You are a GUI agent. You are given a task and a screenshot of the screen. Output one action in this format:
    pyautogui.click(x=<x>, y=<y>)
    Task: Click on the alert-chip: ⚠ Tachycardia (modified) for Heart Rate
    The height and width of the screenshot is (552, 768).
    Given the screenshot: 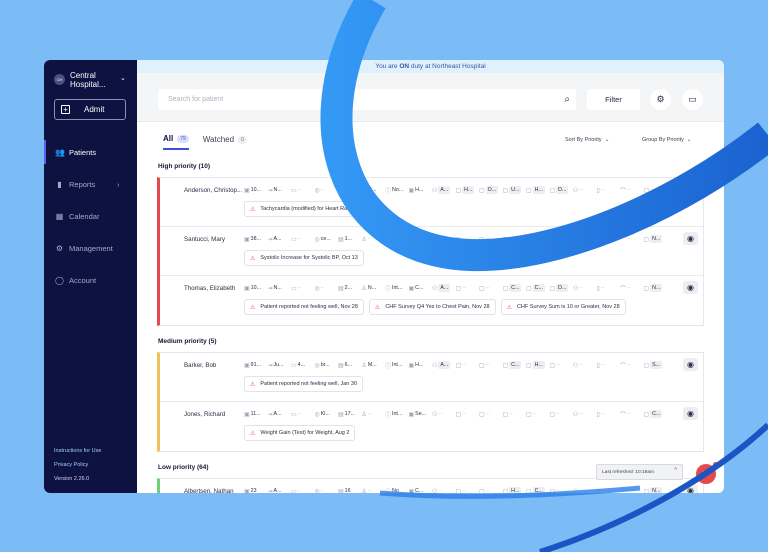 What is the action you would take?
    pyautogui.click(x=301, y=209)
    